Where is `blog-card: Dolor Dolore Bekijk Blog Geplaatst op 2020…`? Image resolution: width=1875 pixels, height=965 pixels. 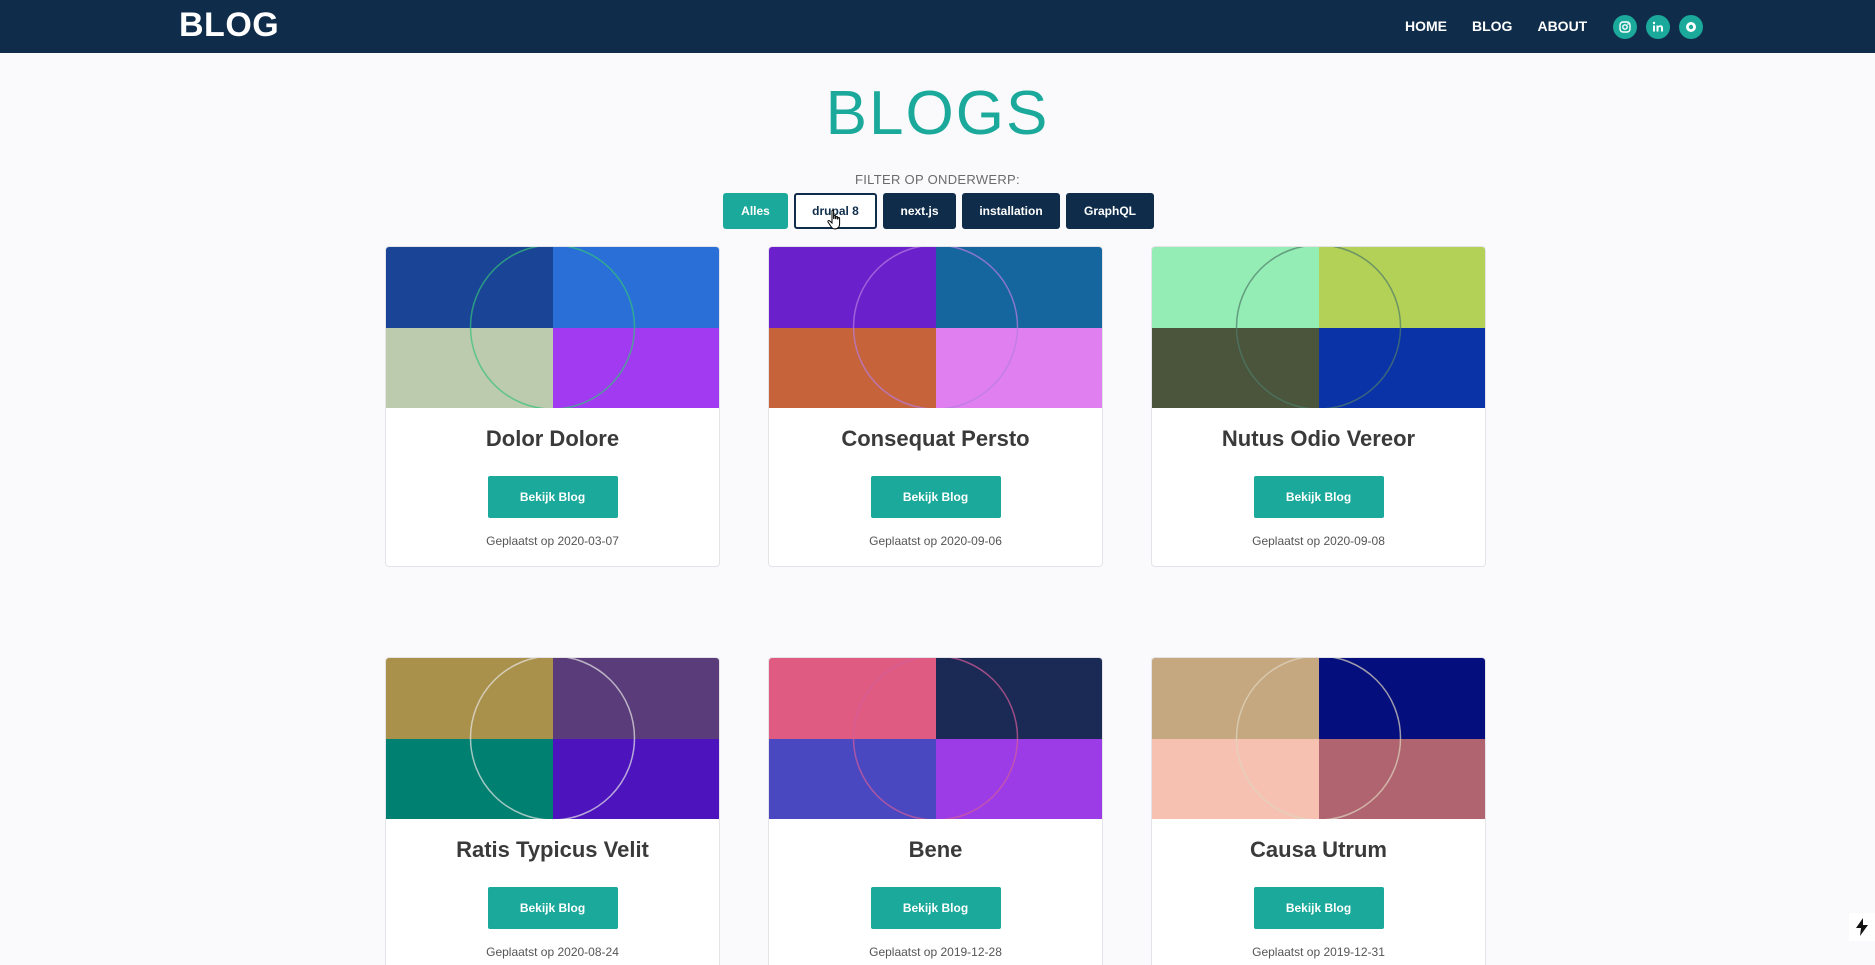
blog-card: Dolor Dolore Bekijk Blog Geplaatst op 2020… is located at coordinates (552, 406).